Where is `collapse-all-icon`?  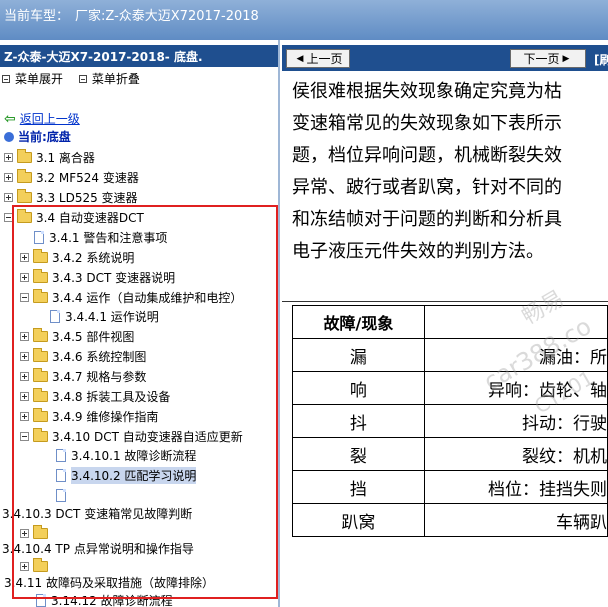 collapse-all-icon is located at coordinates (82, 78).